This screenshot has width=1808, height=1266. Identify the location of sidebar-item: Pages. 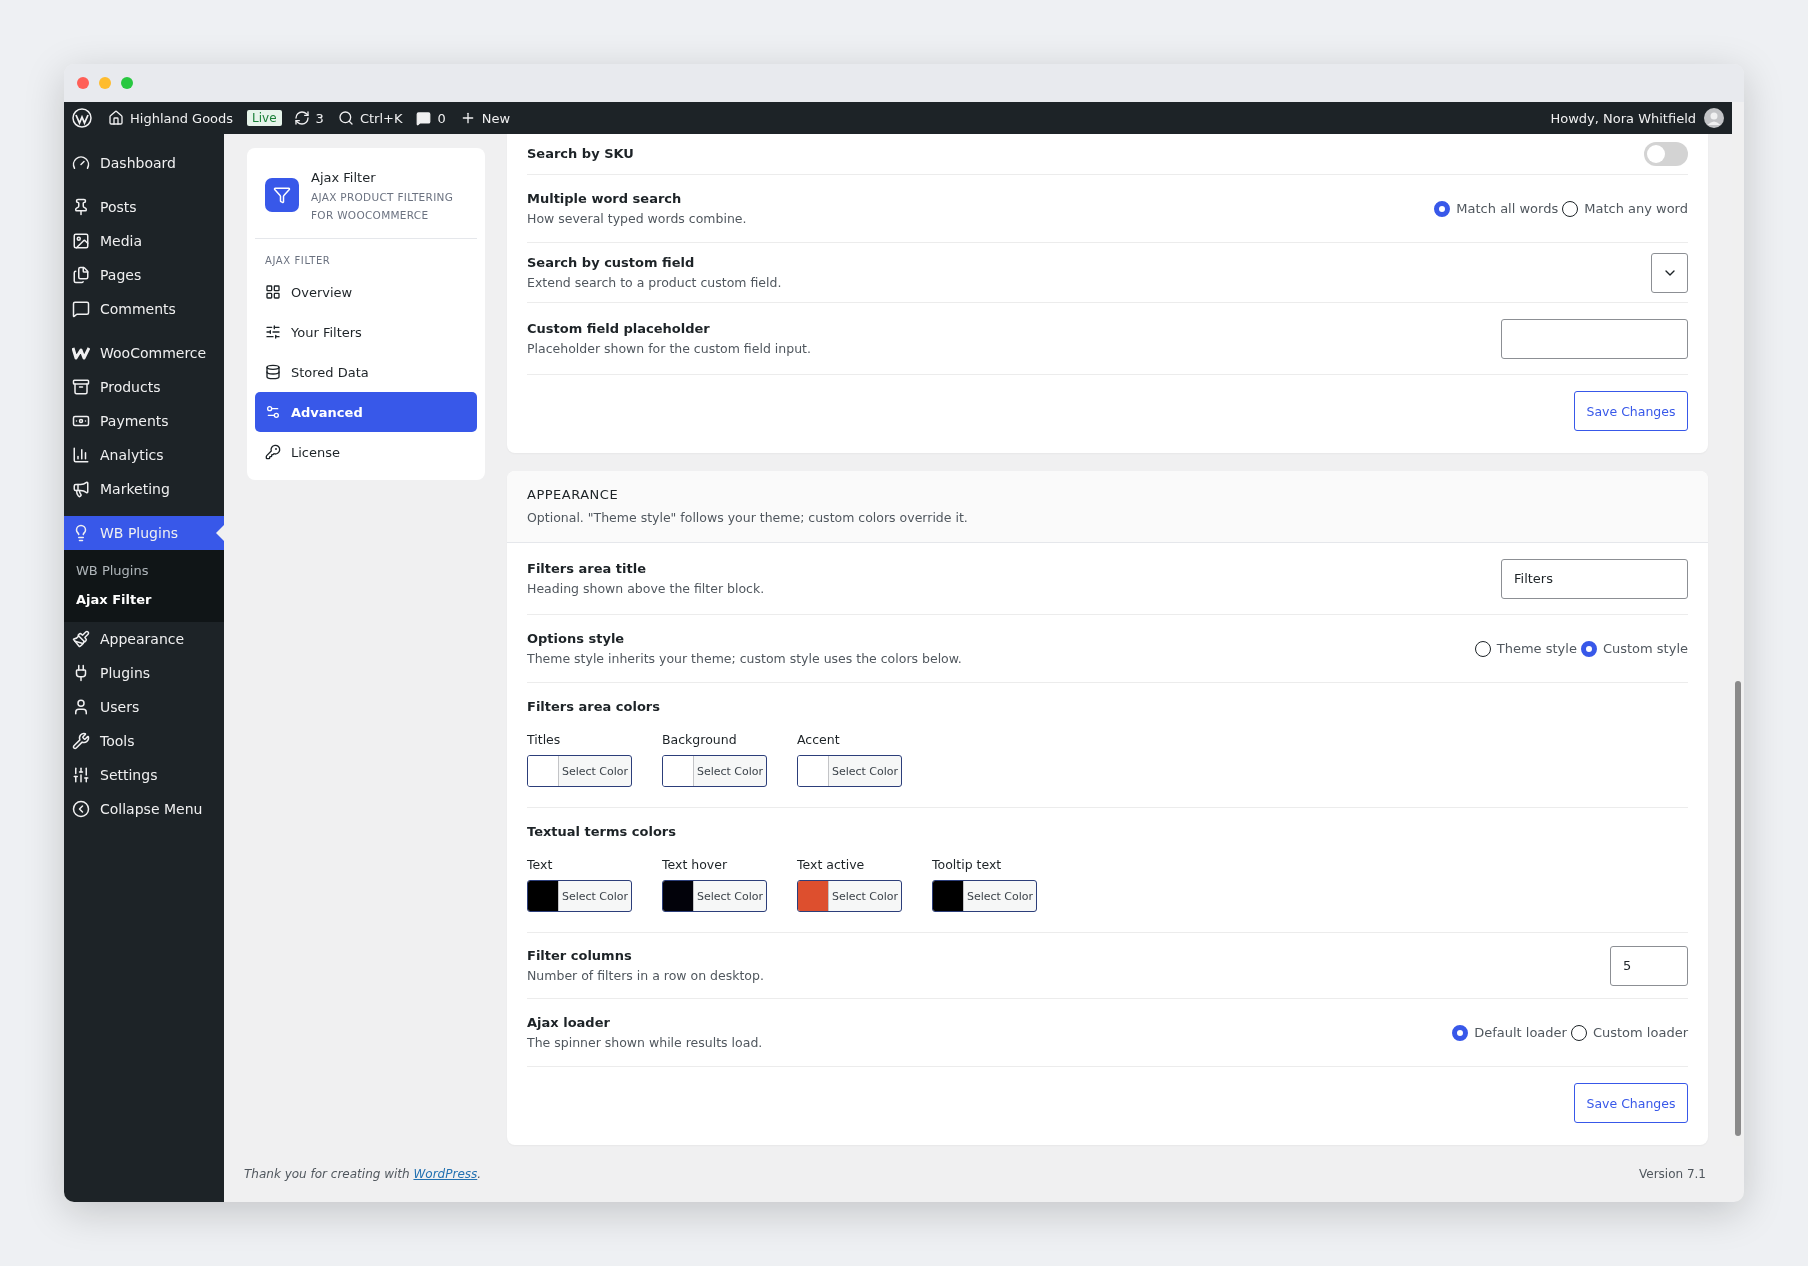
(144, 275).